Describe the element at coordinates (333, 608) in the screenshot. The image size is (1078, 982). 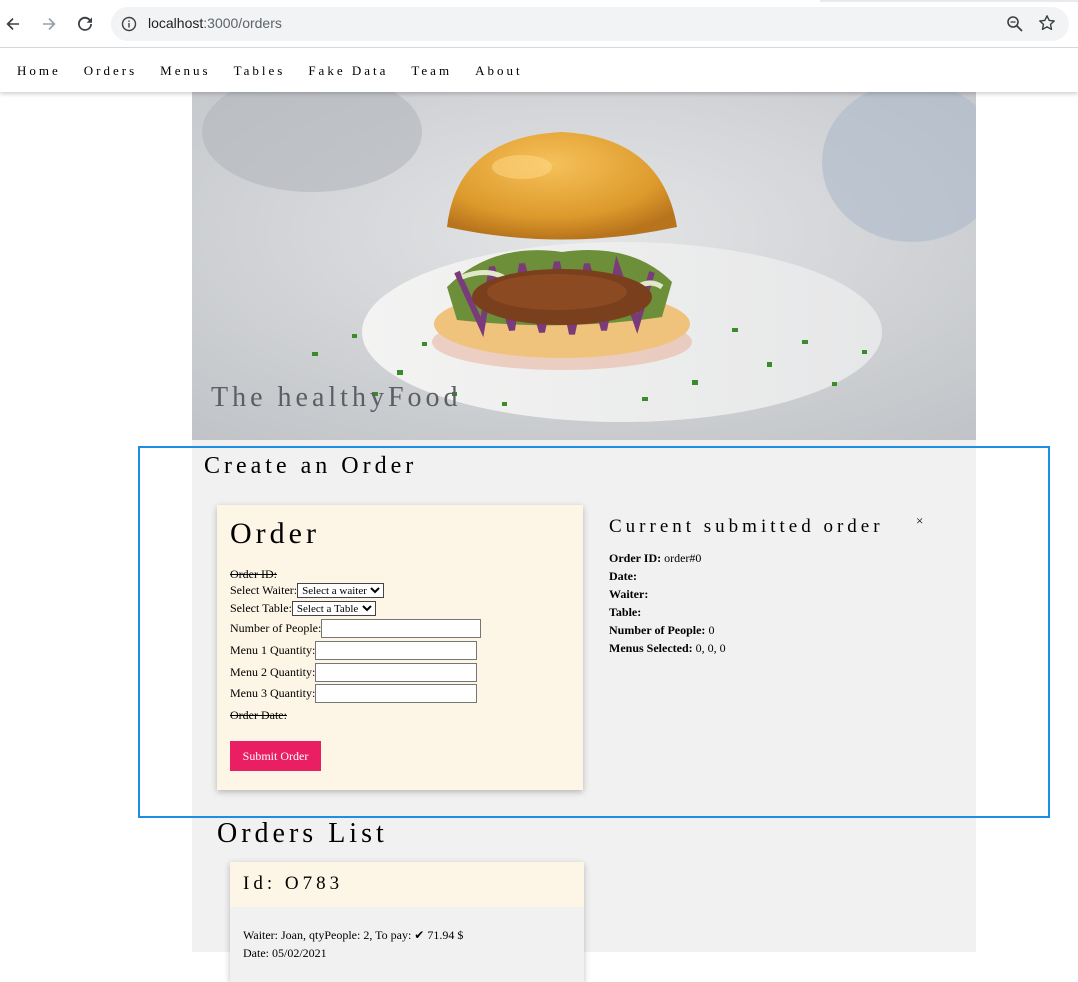
I see `table-select: Select a Table` at that location.